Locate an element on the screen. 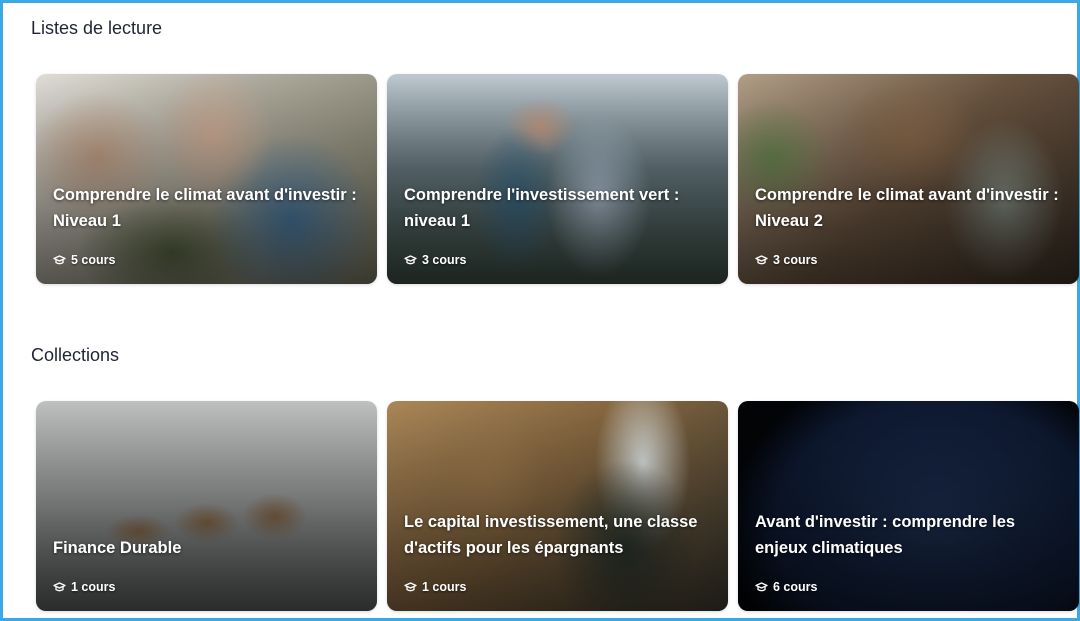 Image resolution: width=1080 pixels, height=621 pixels. course-count-label: 5 cours is located at coordinates (93, 260).